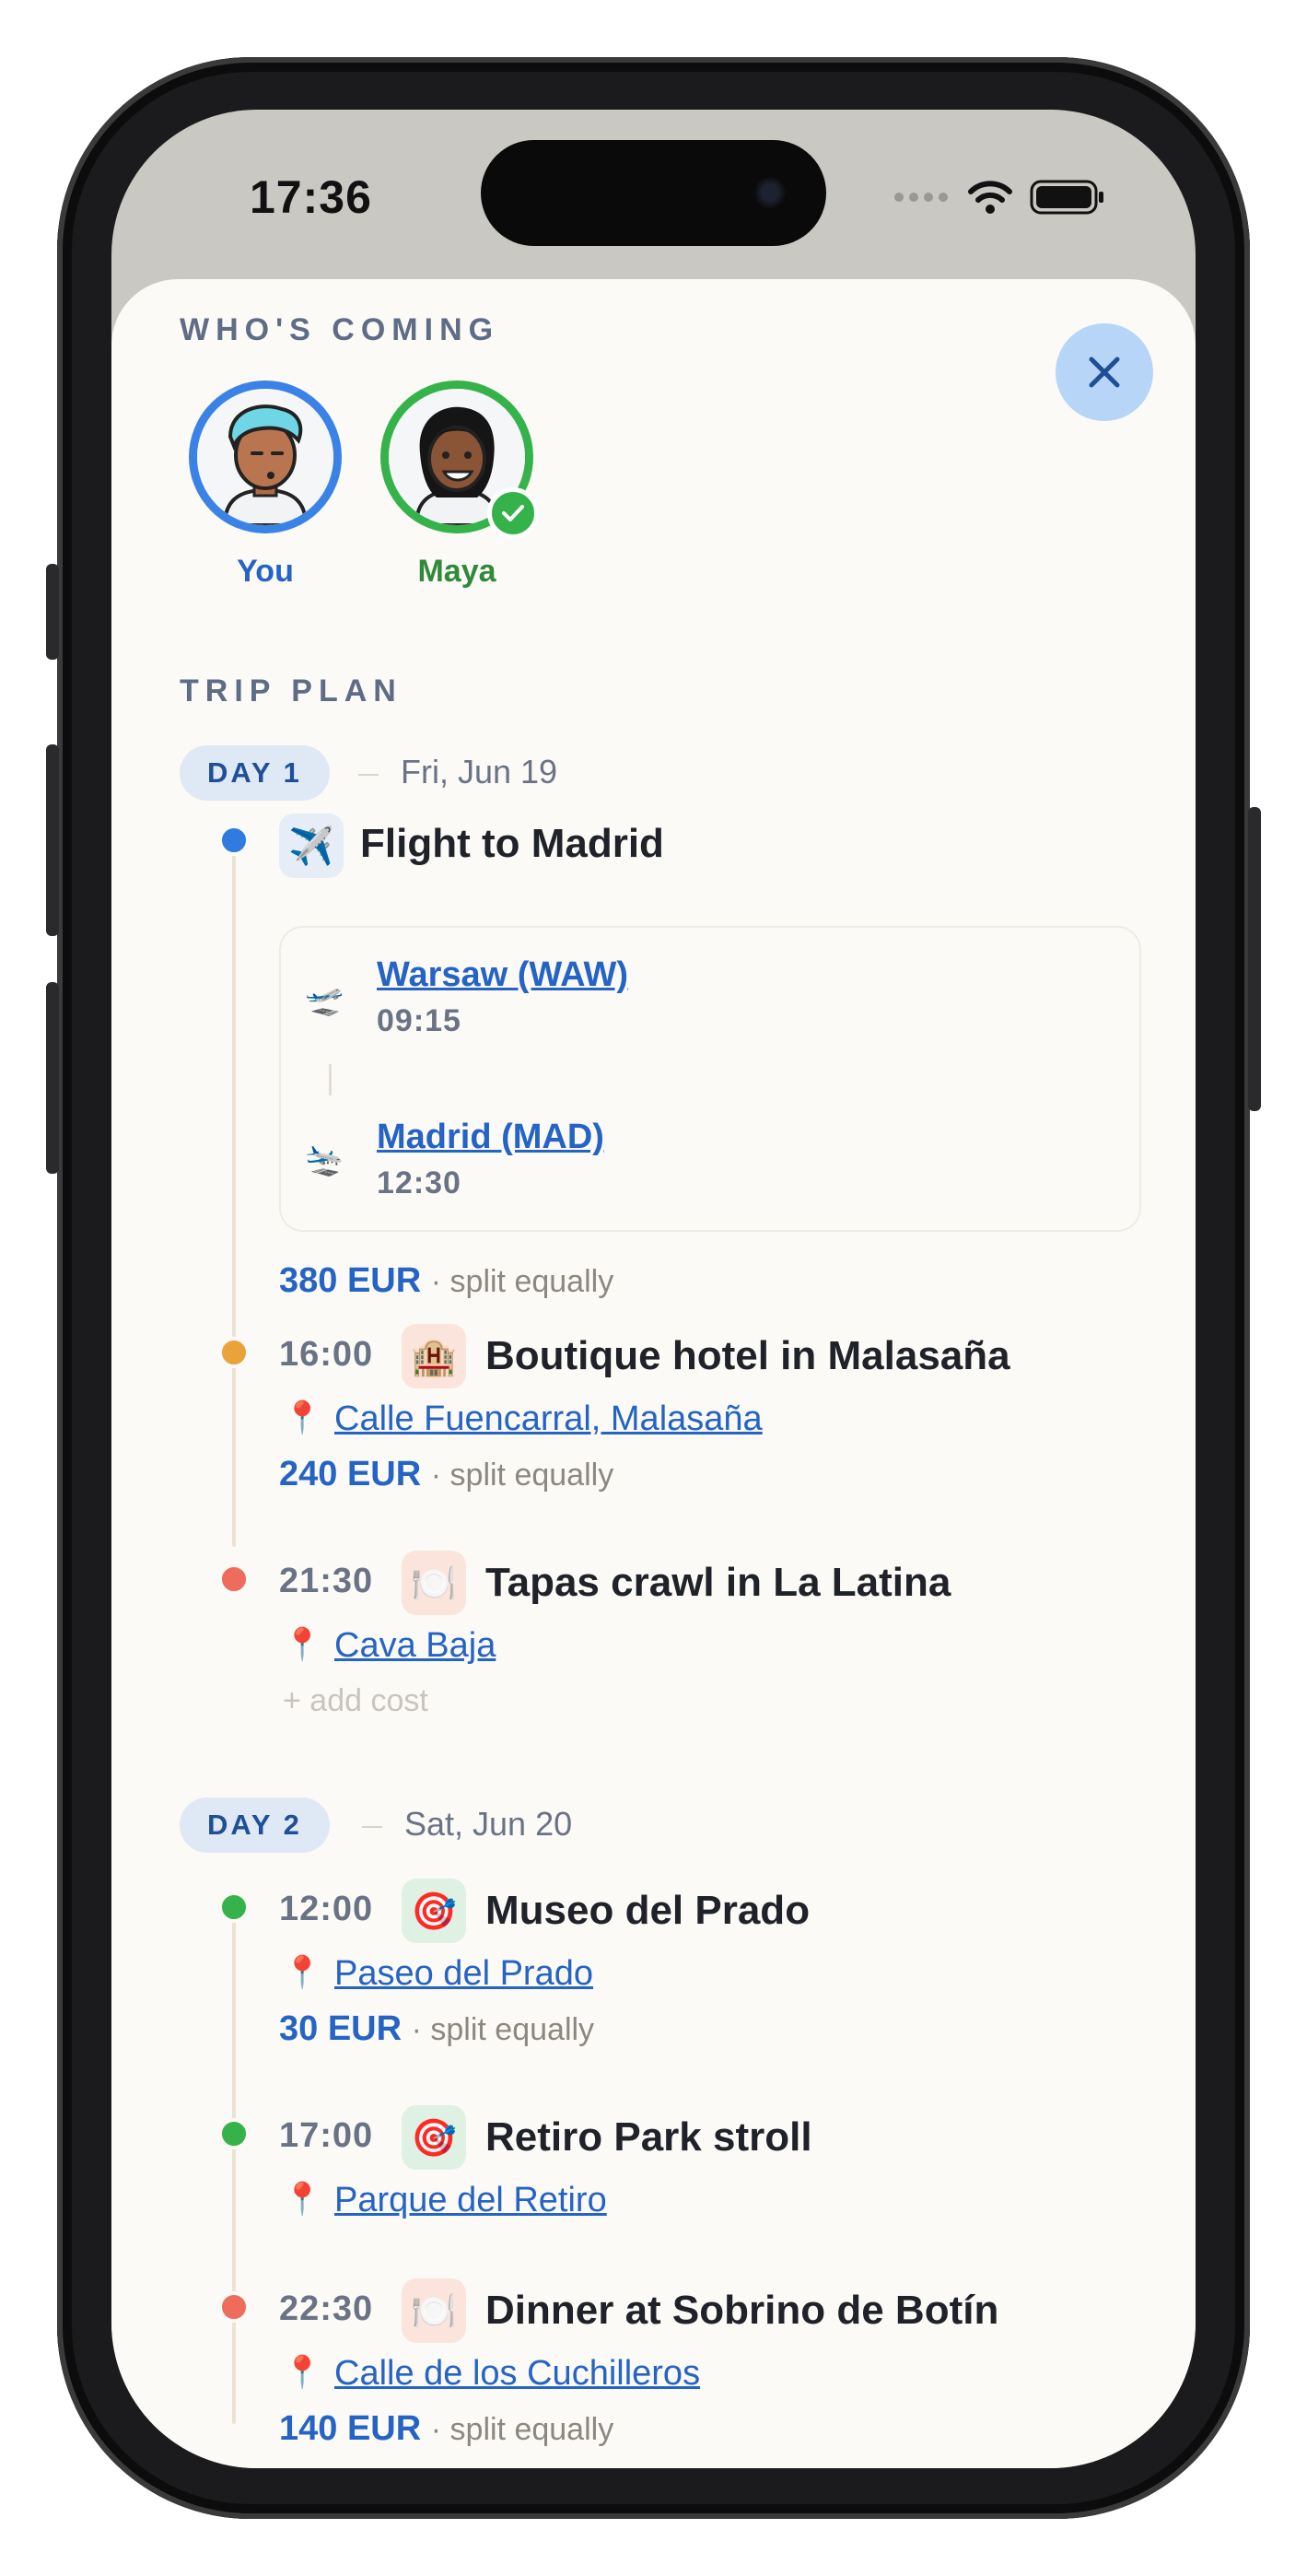 The height and width of the screenshot is (2576, 1307). I want to click on volume-down-button, so click(53, 1078).